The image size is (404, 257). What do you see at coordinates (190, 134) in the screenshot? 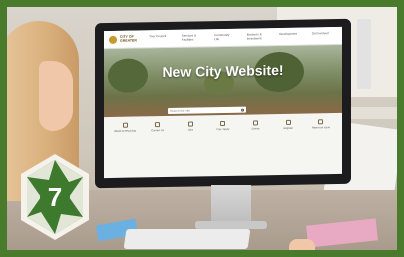
I see `quicklink: Jobs` at bounding box center [190, 134].